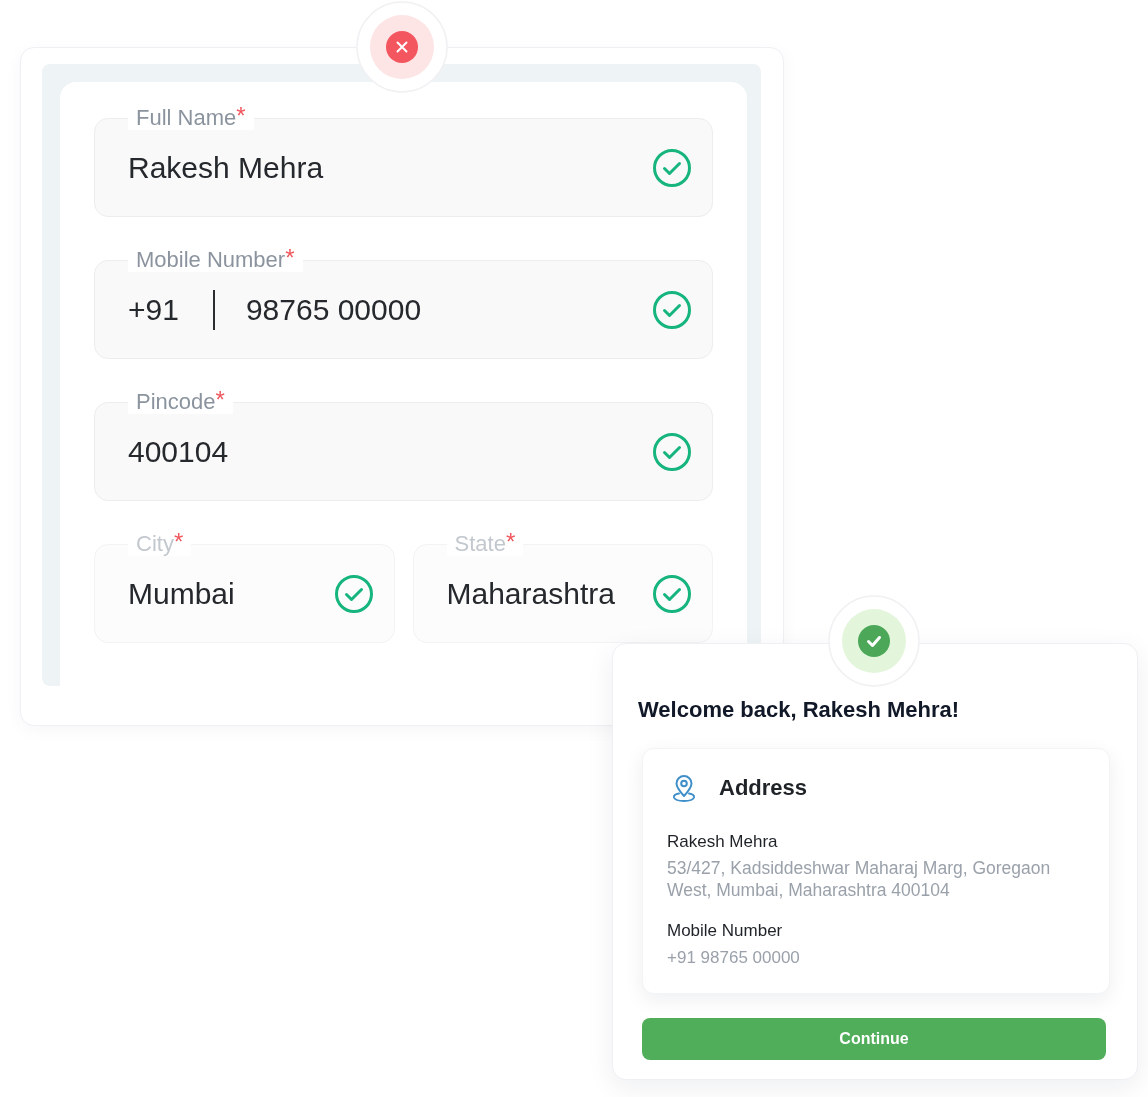 This screenshot has height=1097, width=1148. What do you see at coordinates (160, 544) in the screenshot?
I see `field-label: City*` at bounding box center [160, 544].